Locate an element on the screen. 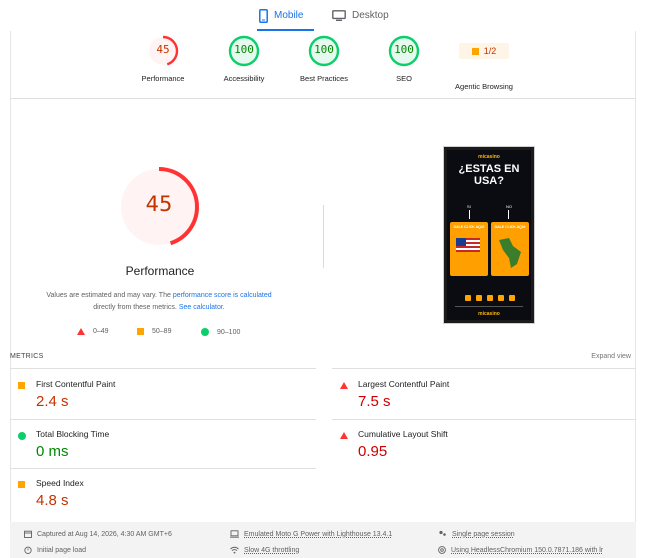 The height and width of the screenshot is (558, 646). tab-mobile-label: Mobile is located at coordinates (289, 15).